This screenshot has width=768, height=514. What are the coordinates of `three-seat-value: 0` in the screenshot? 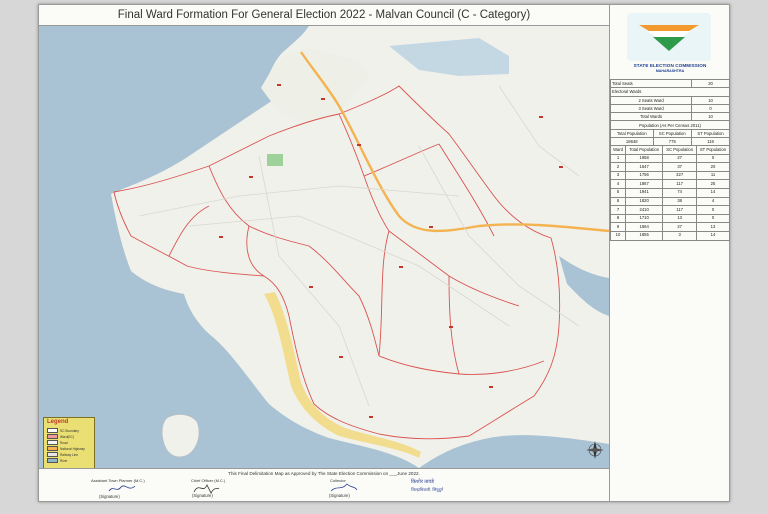 It's located at (710, 108).